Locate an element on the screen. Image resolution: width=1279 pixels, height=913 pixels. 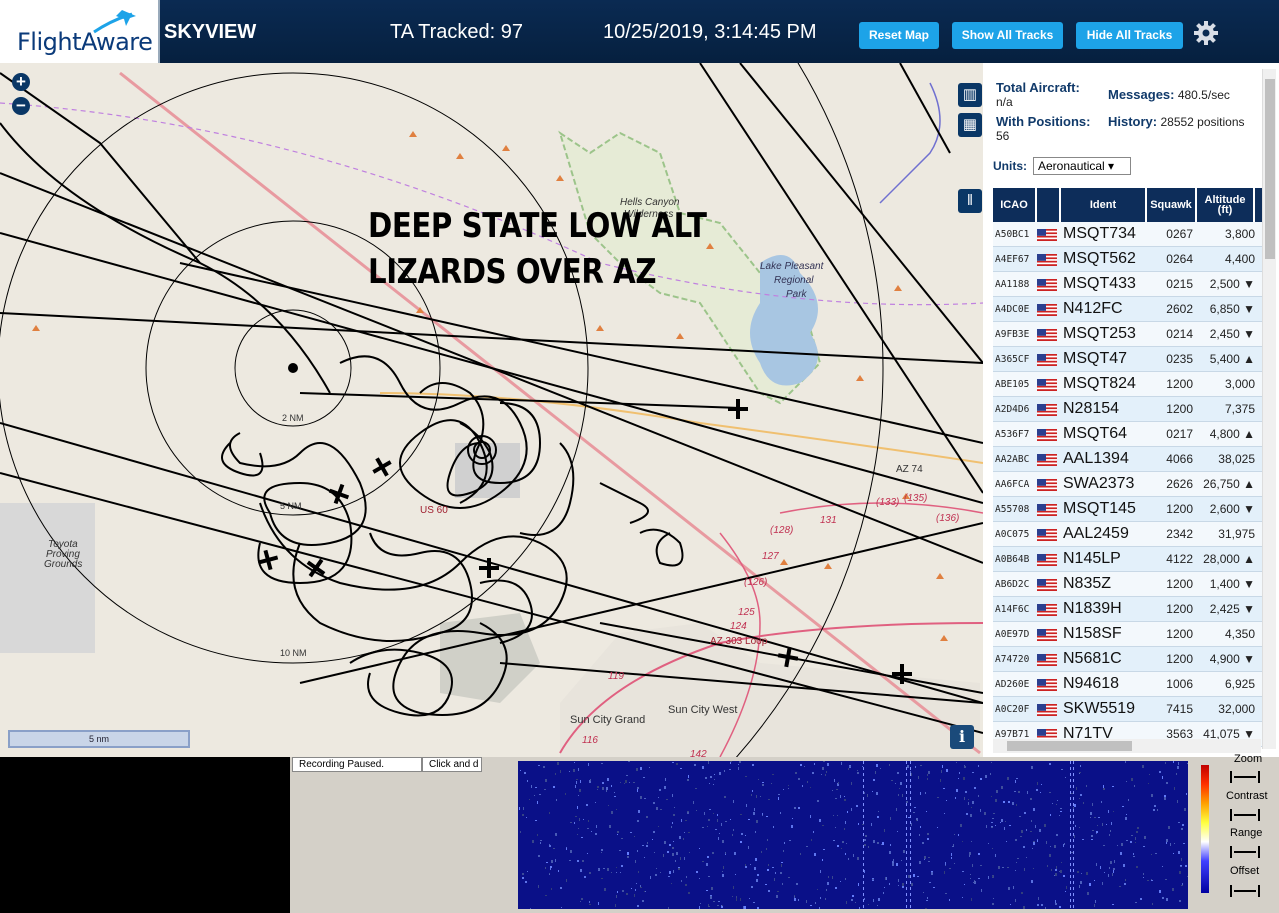
info-button: i is located at coordinates (962, 737).